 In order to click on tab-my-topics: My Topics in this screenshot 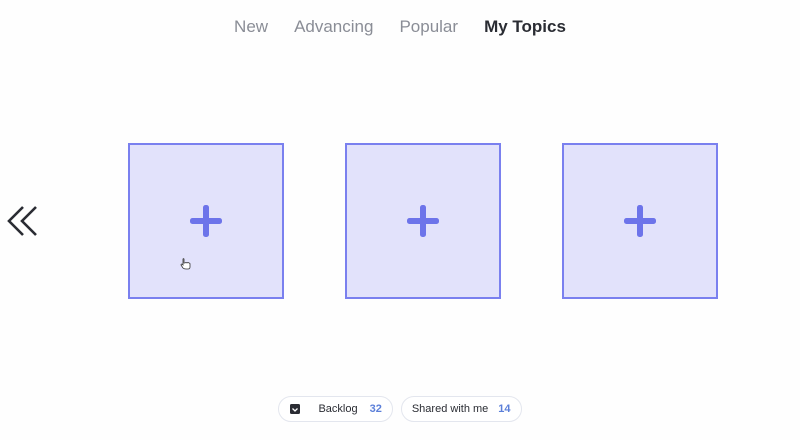, I will do `click(525, 27)`.